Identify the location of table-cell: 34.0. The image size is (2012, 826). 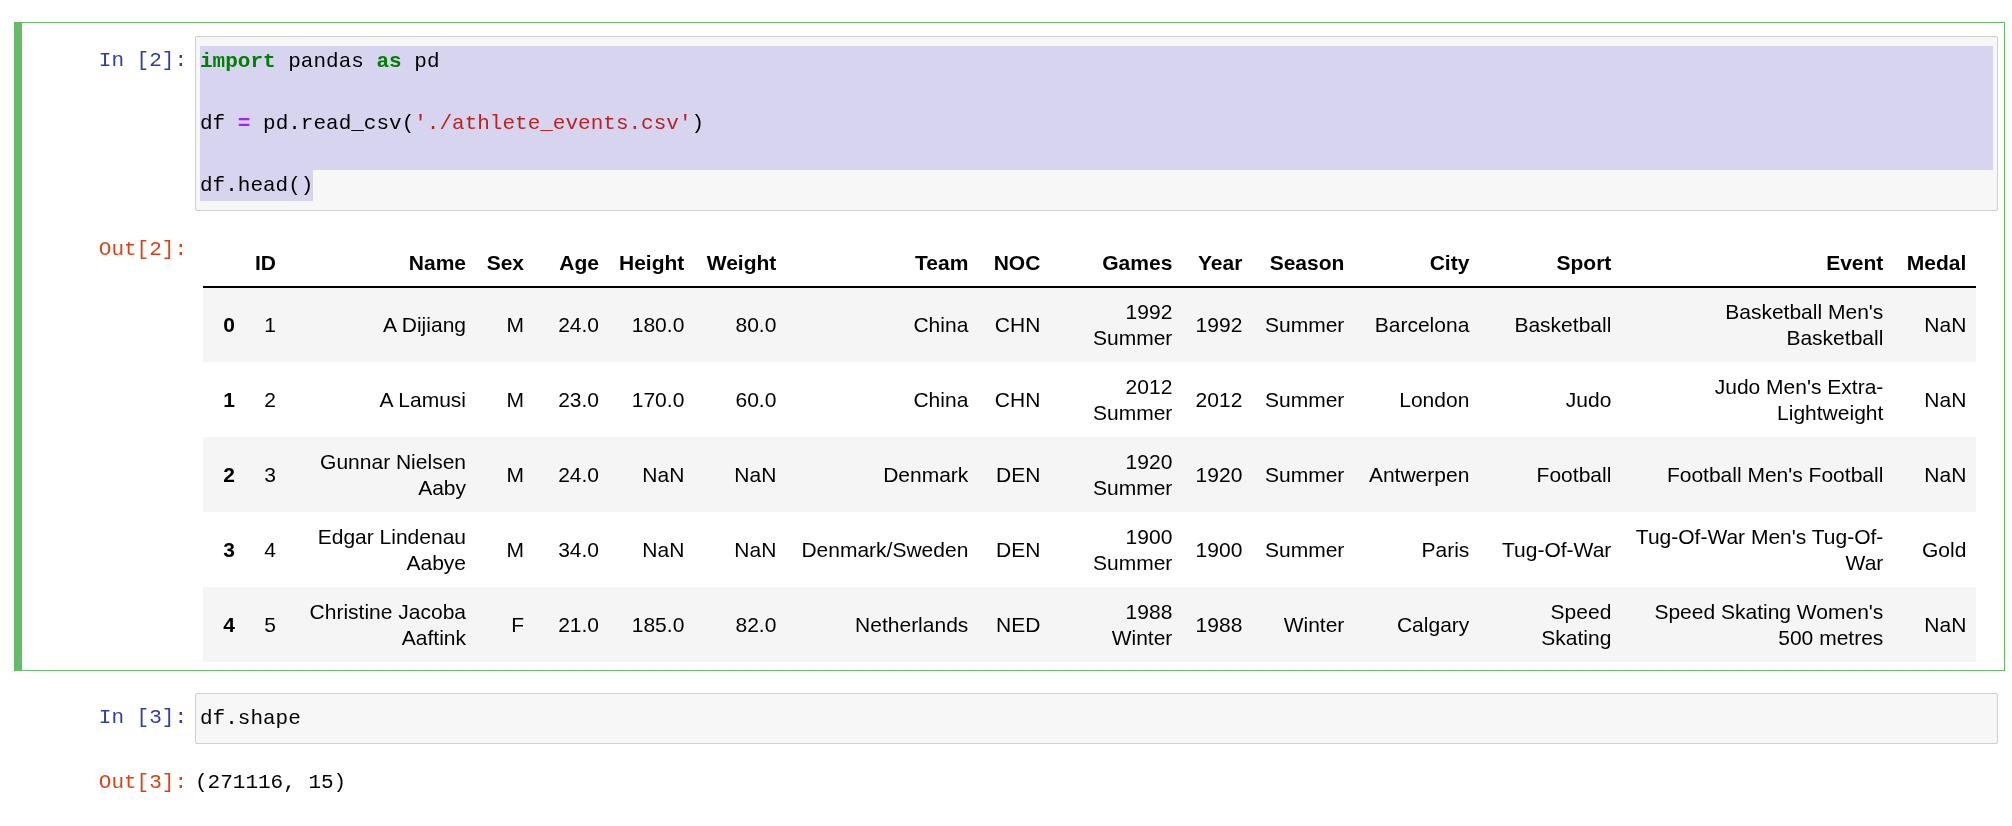
(571, 549).